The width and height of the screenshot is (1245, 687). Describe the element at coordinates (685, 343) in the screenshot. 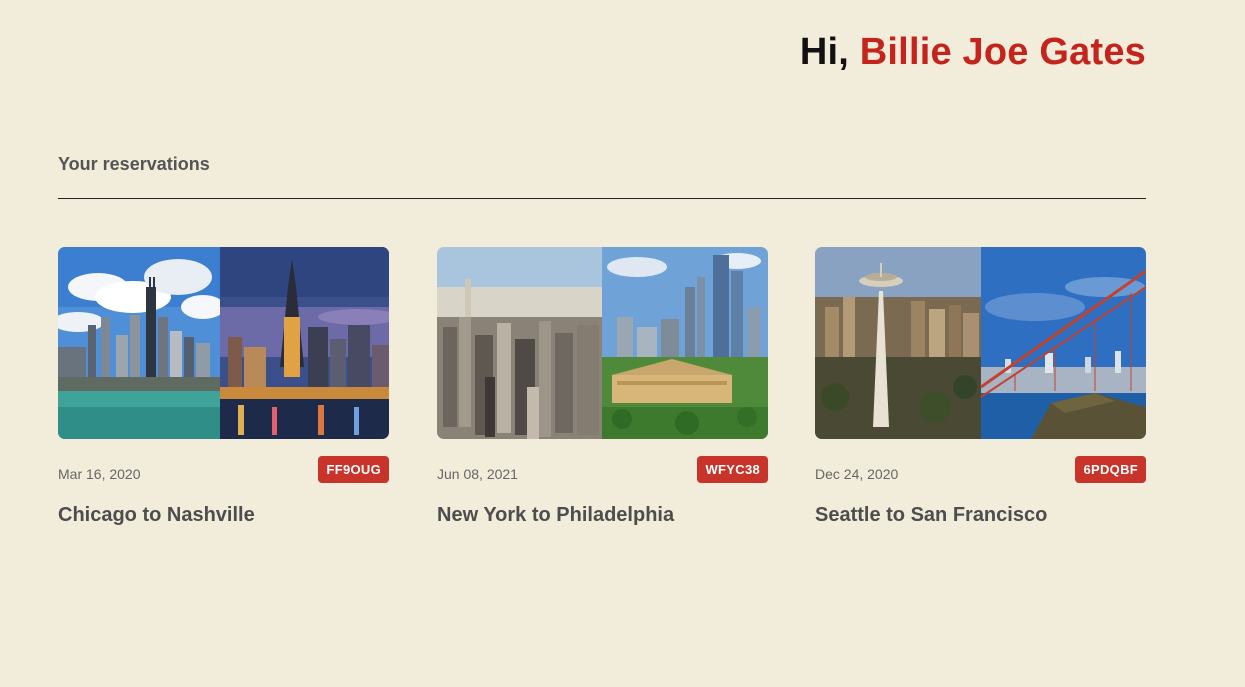

I see `philadelphia-skyline-photo` at that location.